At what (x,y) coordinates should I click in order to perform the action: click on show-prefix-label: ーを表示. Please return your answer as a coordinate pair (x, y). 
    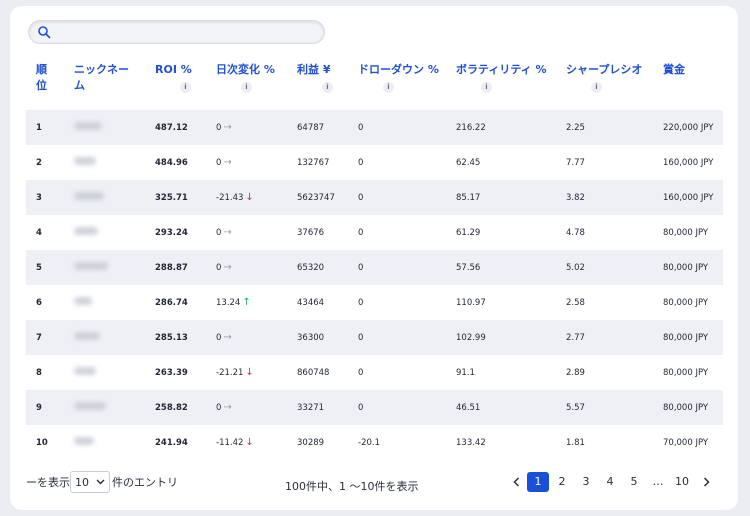
    Looking at the image, I should click on (48, 482).